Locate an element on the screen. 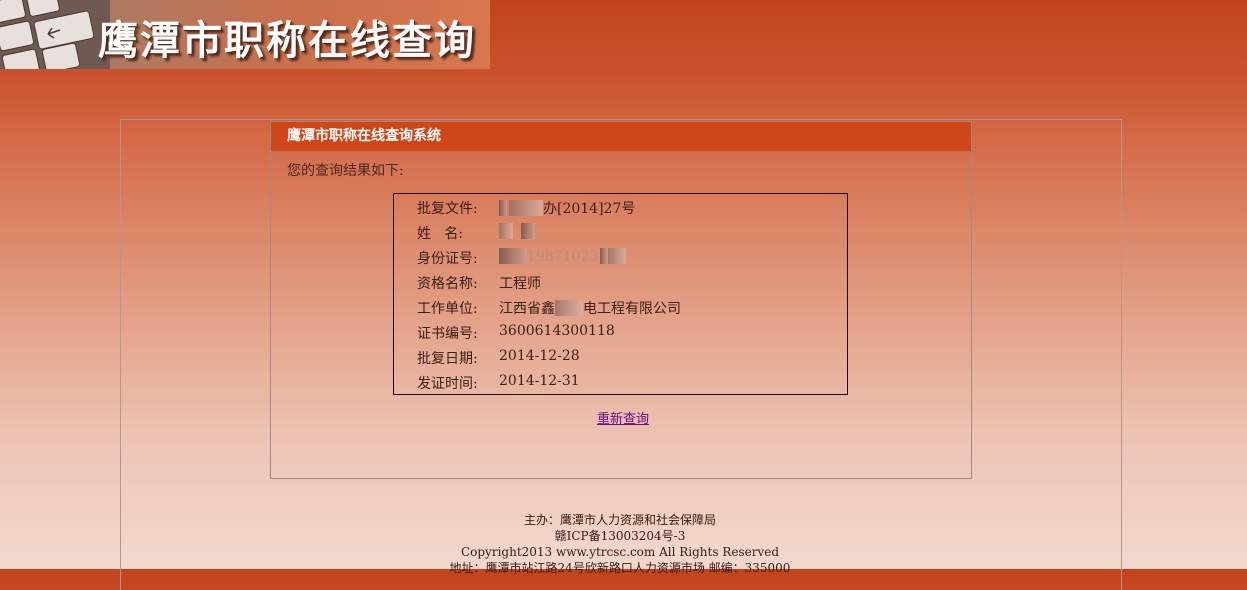 This screenshot has height=590, width=1247. info-value: 19871023 is located at coordinates (563, 256).